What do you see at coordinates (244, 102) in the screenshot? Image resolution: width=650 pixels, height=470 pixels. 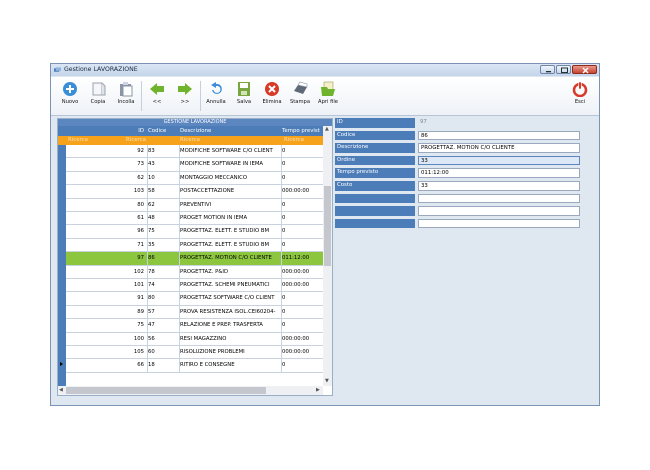 I see `save-label: Salva` at bounding box center [244, 102].